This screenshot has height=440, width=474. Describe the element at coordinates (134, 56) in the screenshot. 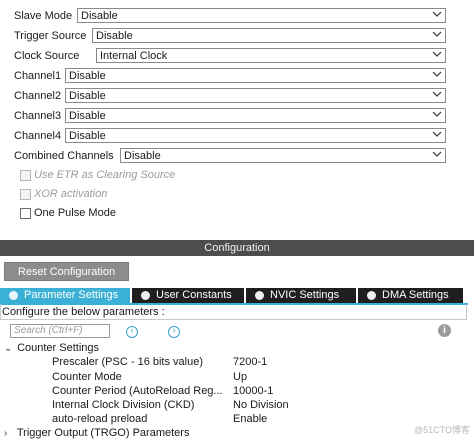

I see `clock-source-value: Internal Clock` at that location.